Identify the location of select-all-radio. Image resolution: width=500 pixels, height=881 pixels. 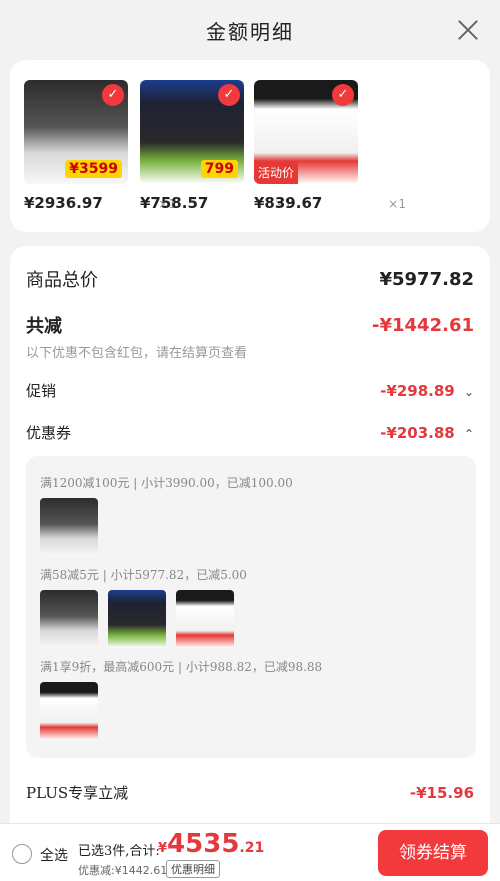
(22, 854).